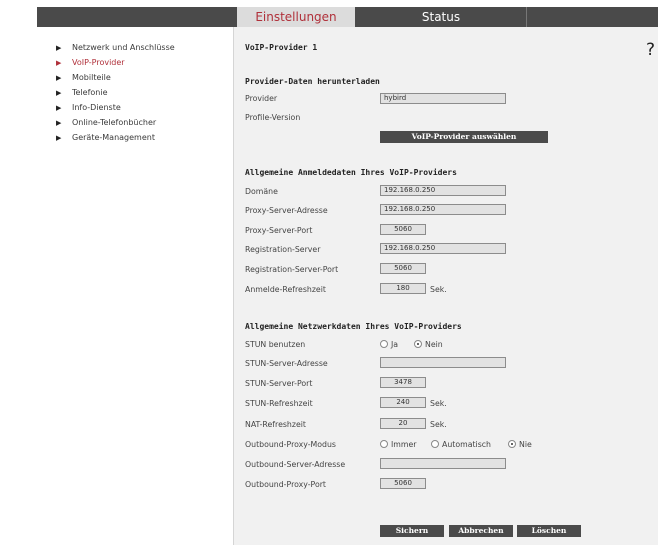  Describe the element at coordinates (285, 289) in the screenshot. I see `refresh-label: Anmelde-Refreshzeit` at that location.